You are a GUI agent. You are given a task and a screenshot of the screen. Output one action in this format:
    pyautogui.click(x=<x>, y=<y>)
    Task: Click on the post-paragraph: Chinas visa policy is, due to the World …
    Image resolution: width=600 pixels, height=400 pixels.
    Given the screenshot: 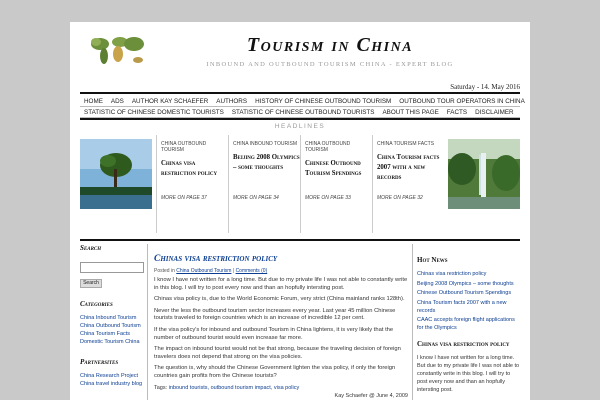 What is the action you would take?
    pyautogui.click(x=279, y=299)
    